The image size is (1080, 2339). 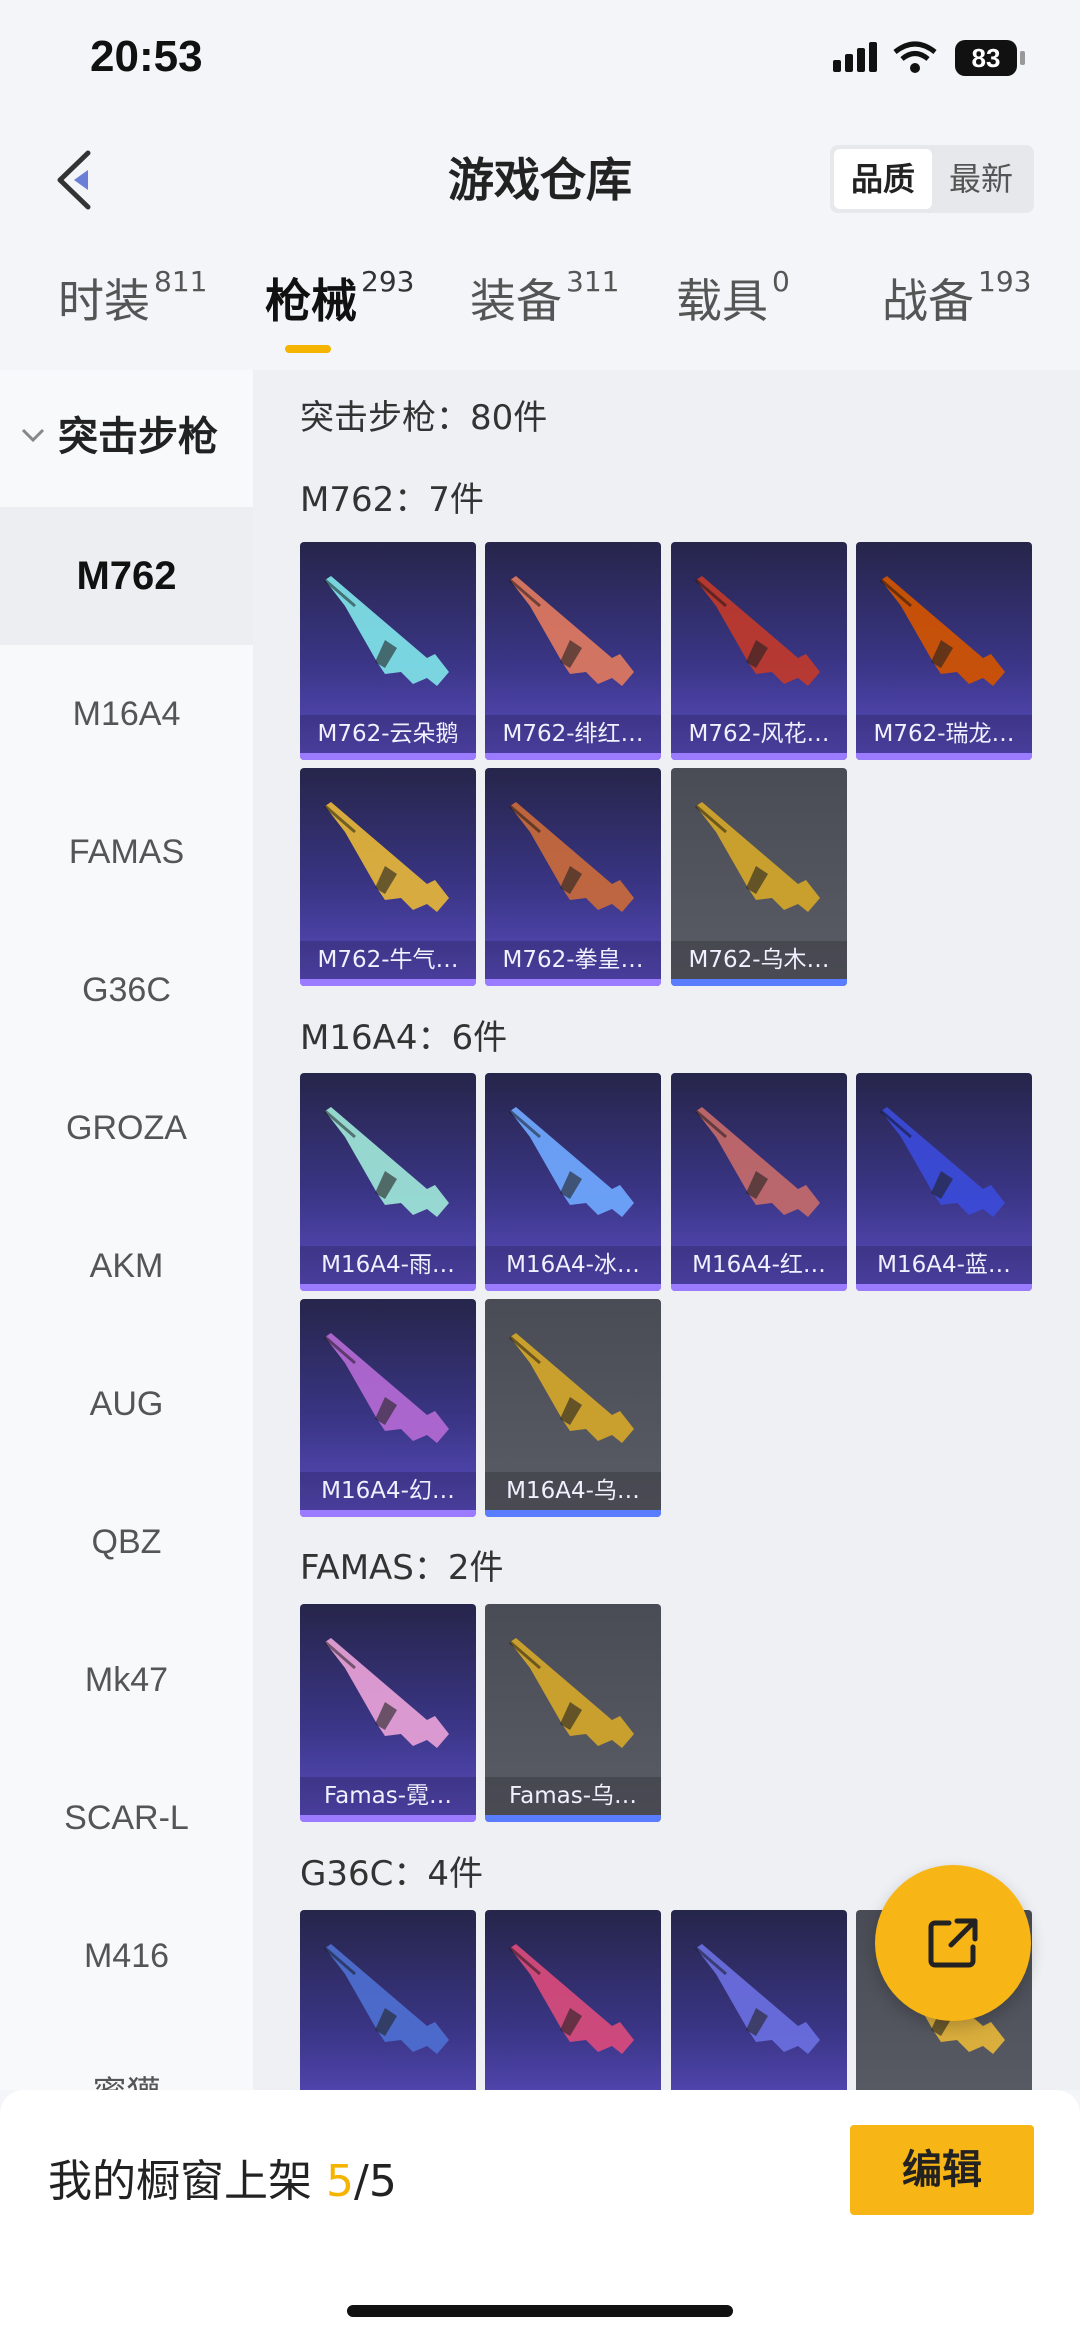 I want to click on tab-vehicles: 载具 0, so click(x=733, y=310).